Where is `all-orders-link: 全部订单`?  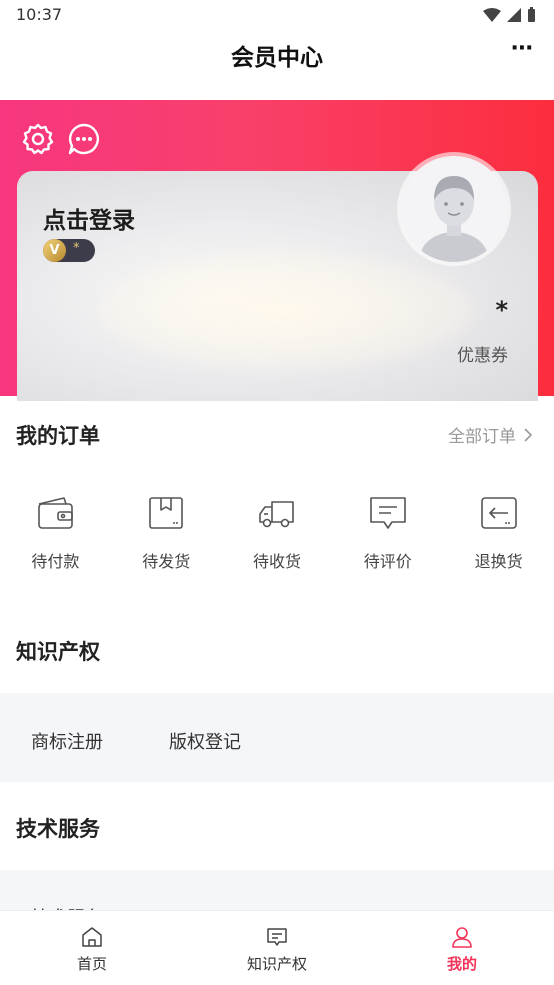 all-orders-link: 全部订单 is located at coordinates (490, 434).